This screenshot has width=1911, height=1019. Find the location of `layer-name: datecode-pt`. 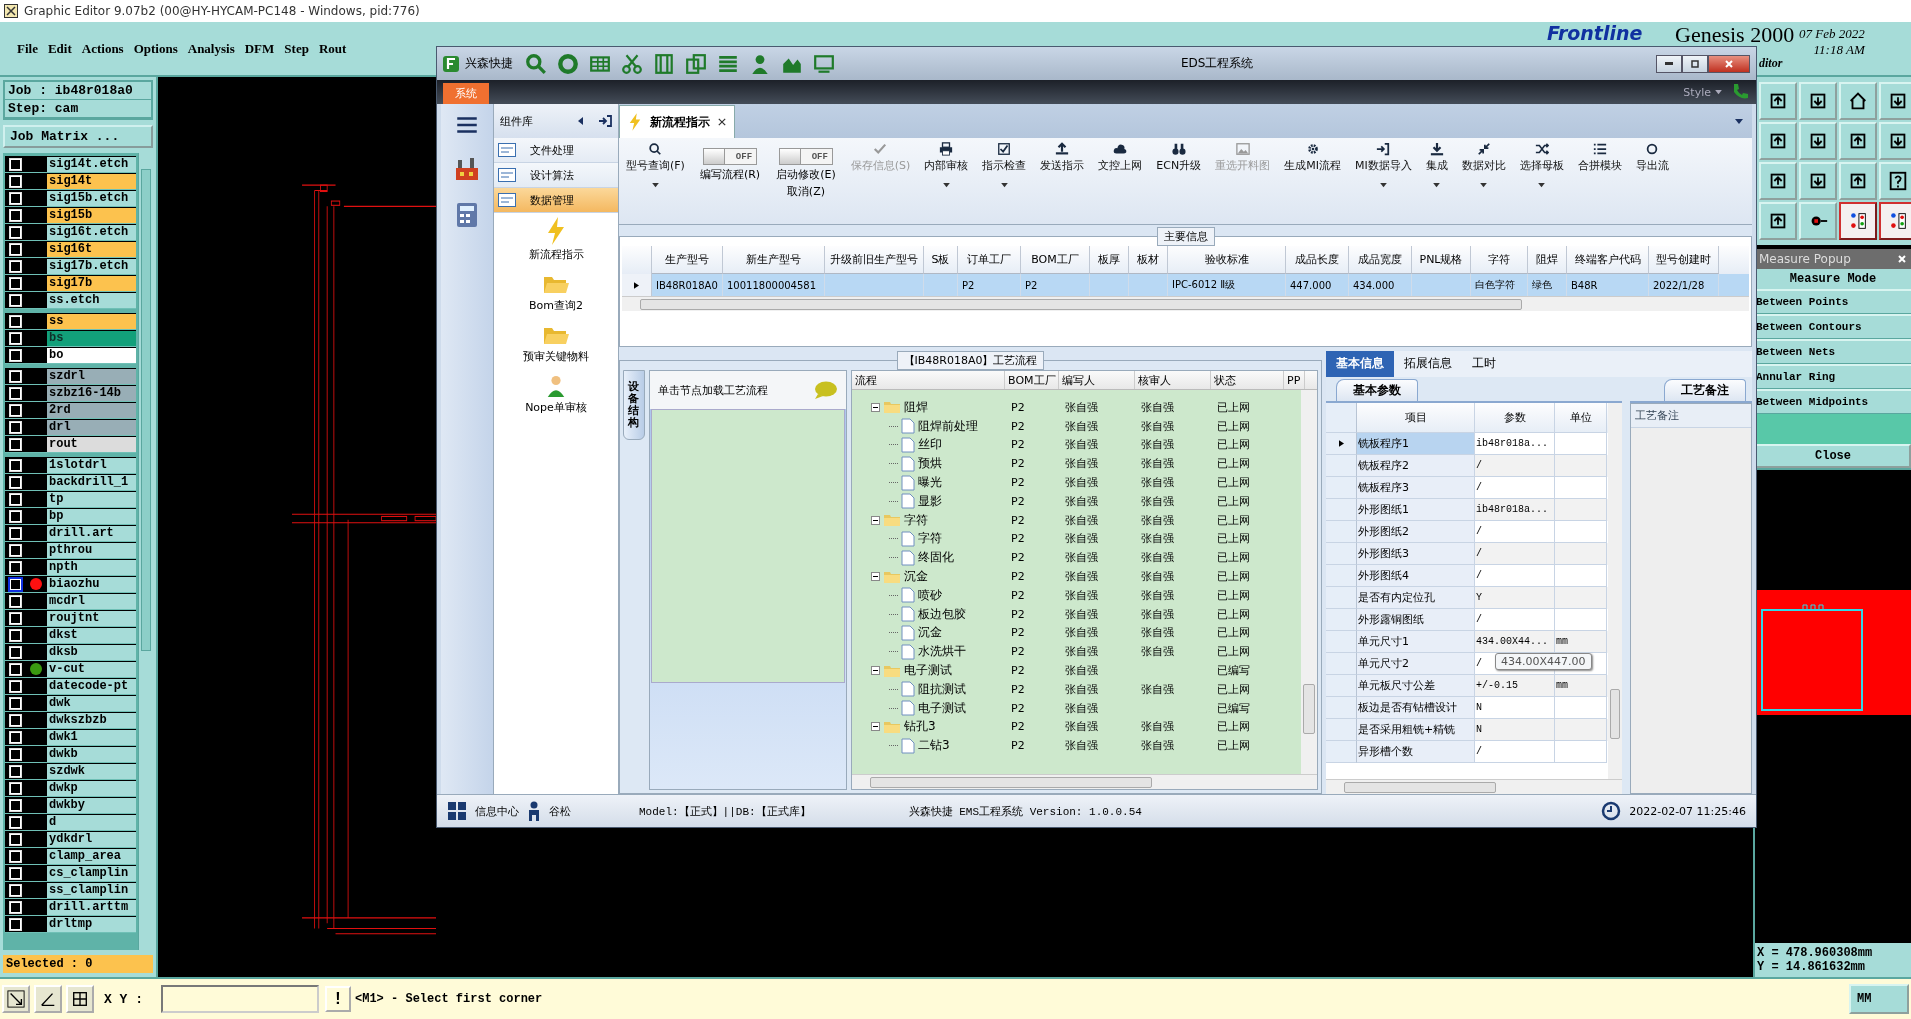

layer-name: datecode-pt is located at coordinates (91, 686).